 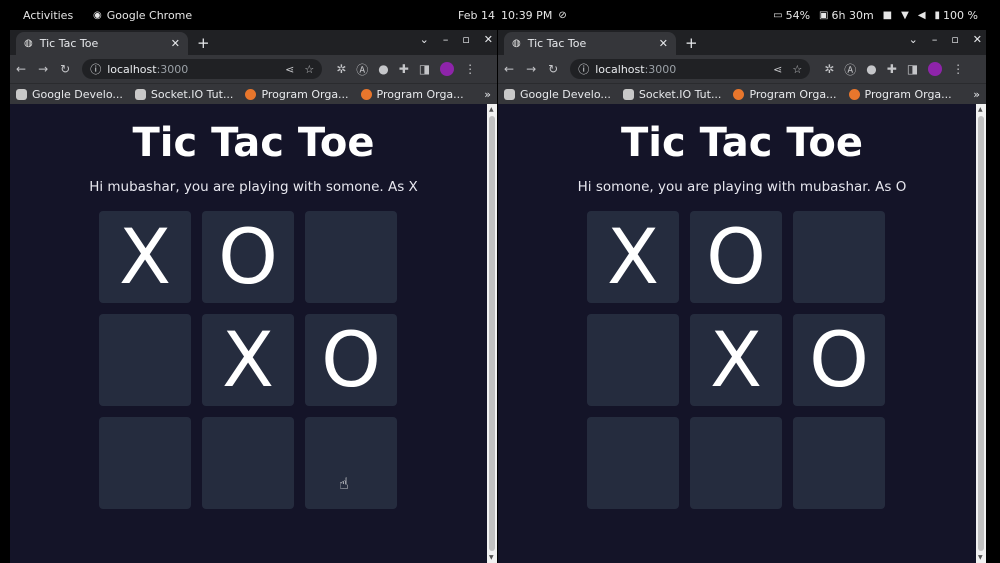 What do you see at coordinates (852, 15) in the screenshot?
I see `time-remaining: 6h 30m` at bounding box center [852, 15].